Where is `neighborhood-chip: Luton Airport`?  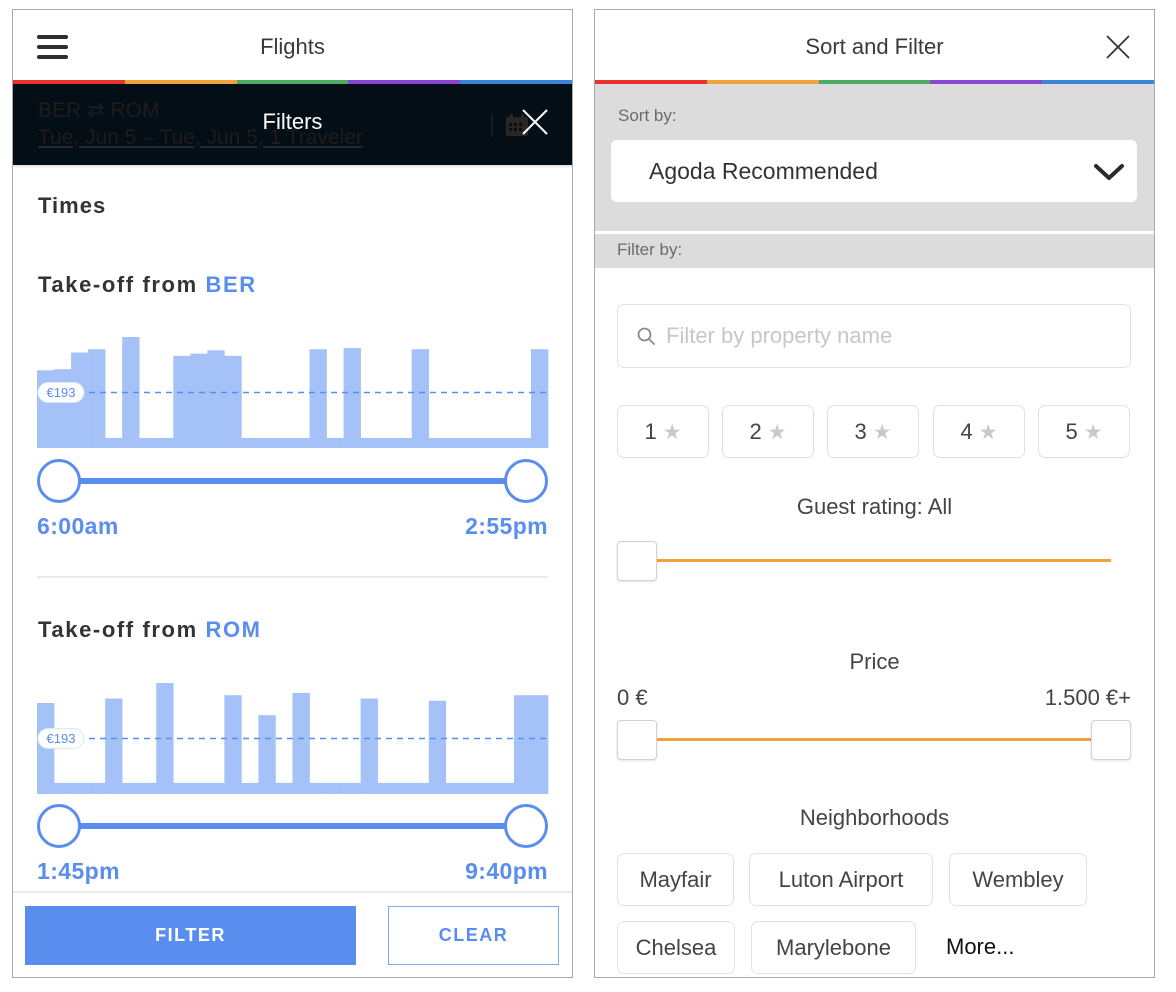
neighborhood-chip: Luton Airport is located at coordinates (841, 879).